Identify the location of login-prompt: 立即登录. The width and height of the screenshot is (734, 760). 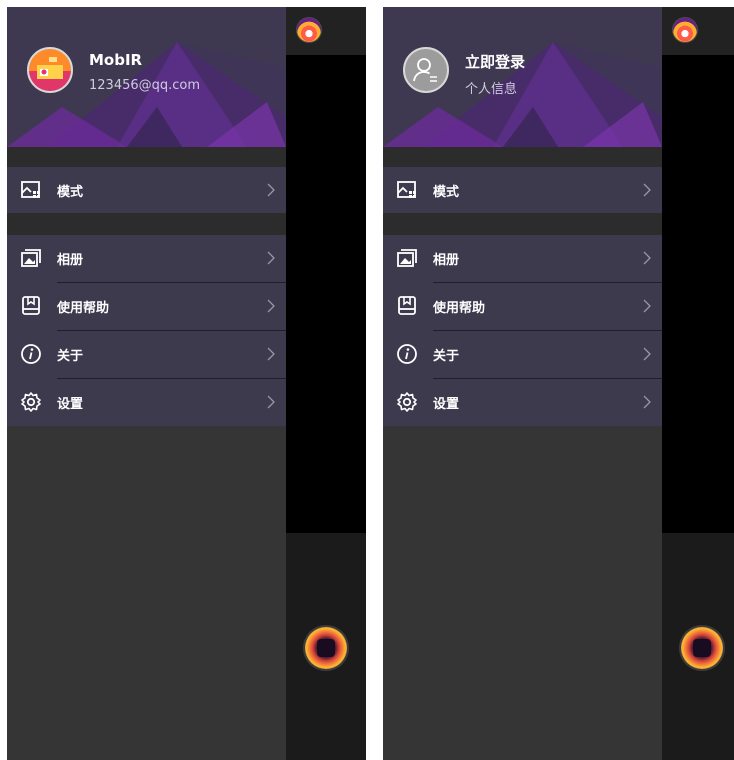
(495, 61).